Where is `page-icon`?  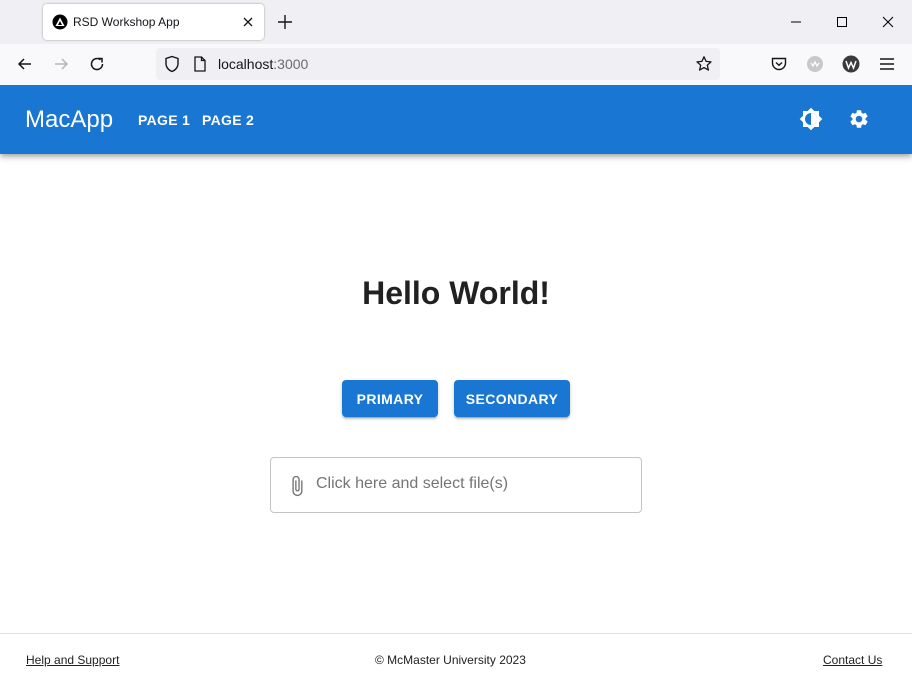 page-icon is located at coordinates (200, 64).